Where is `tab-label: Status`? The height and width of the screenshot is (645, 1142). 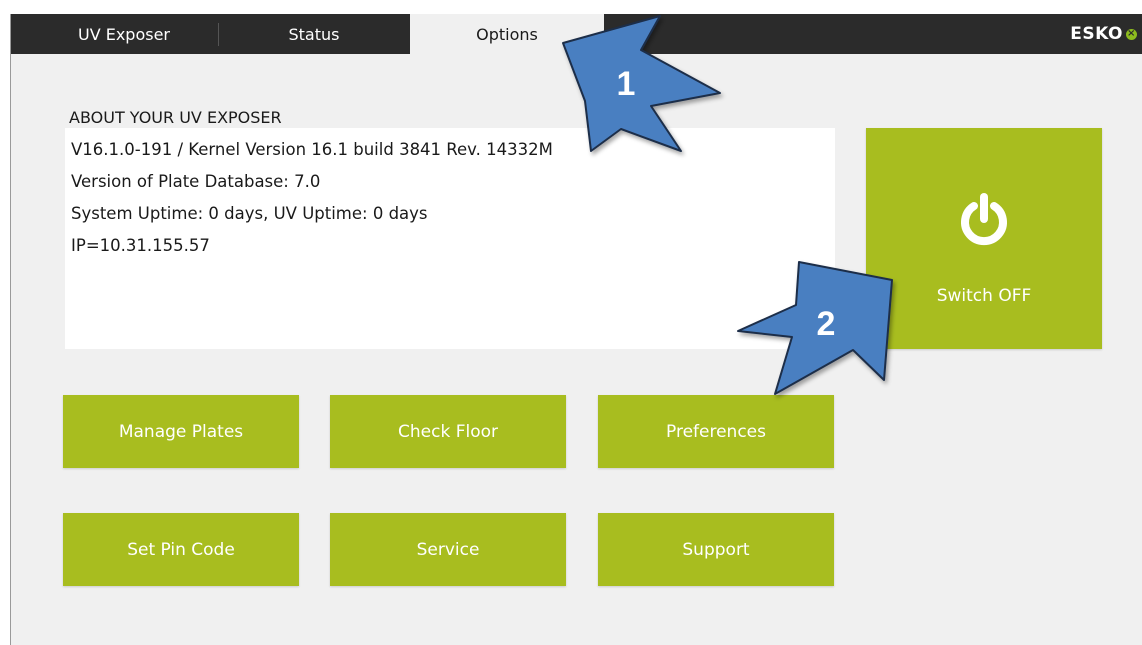 tab-label: Status is located at coordinates (314, 34).